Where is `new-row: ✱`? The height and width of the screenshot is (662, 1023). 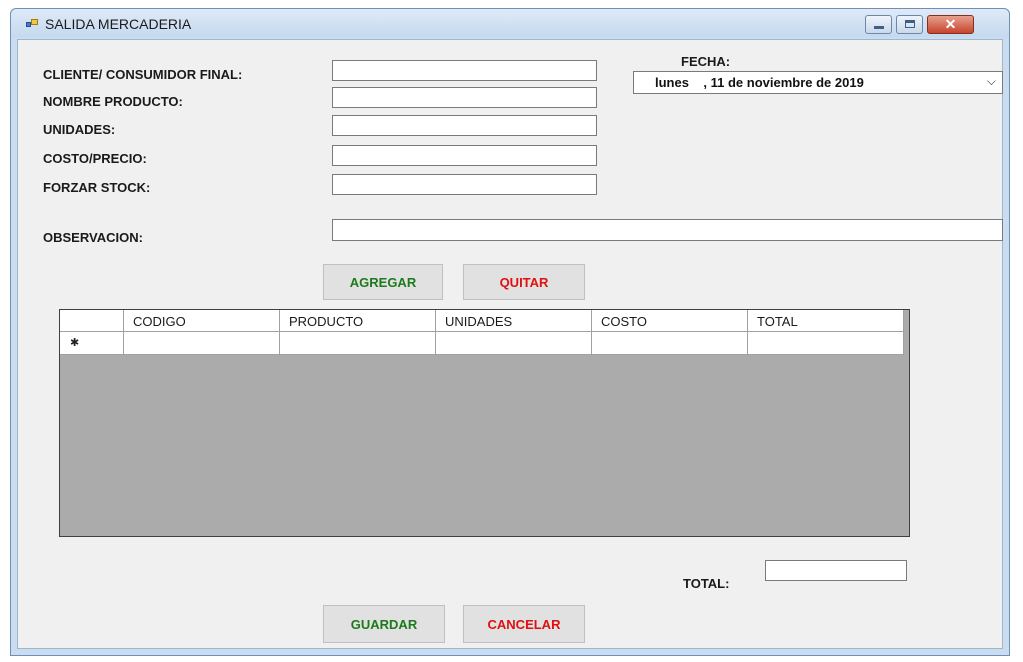 new-row: ✱ is located at coordinates (482, 343).